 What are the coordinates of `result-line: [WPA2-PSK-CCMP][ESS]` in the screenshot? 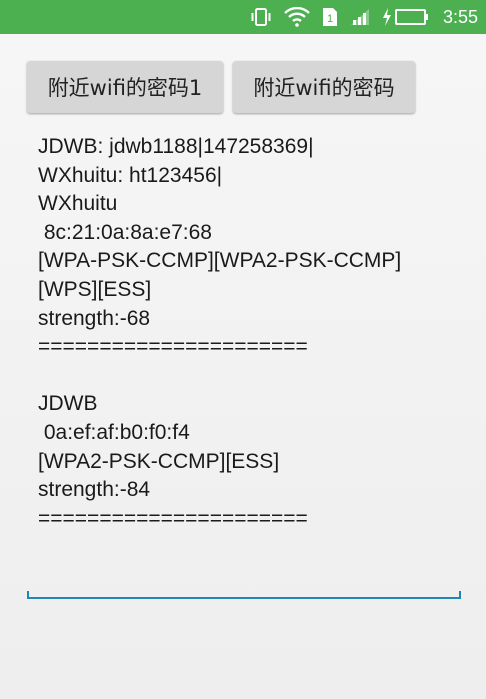 It's located at (159, 461).